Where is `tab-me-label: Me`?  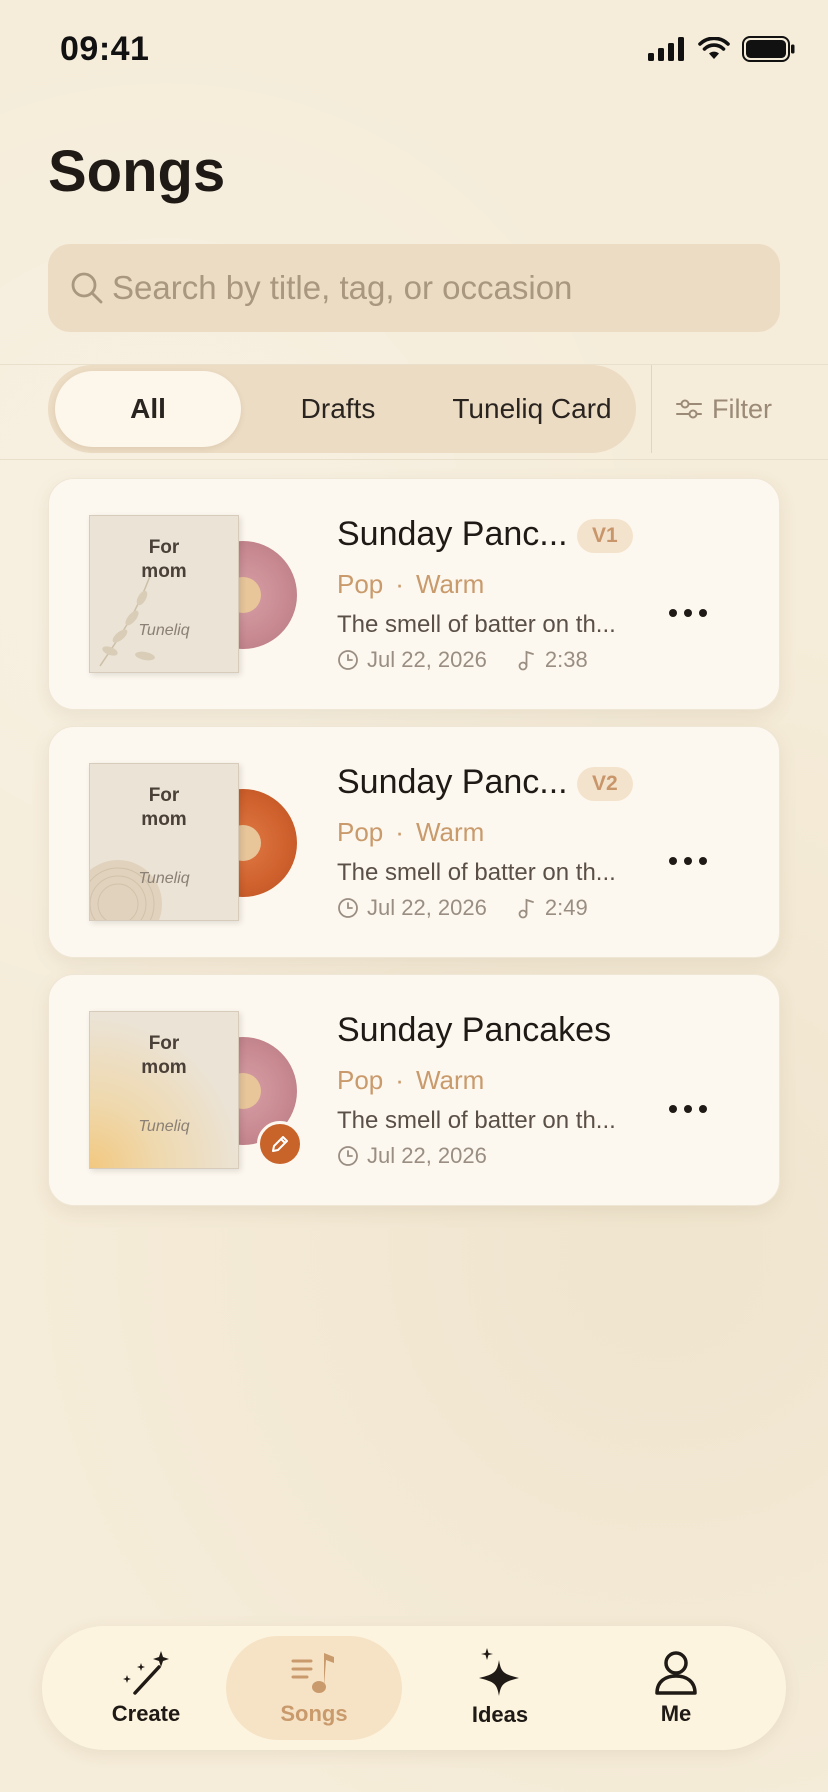 tab-me-label: Me is located at coordinates (676, 1713).